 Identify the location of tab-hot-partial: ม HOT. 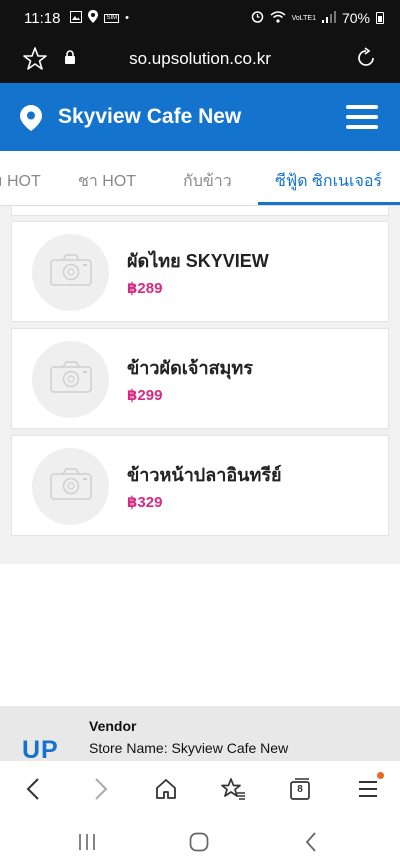
(20, 181).